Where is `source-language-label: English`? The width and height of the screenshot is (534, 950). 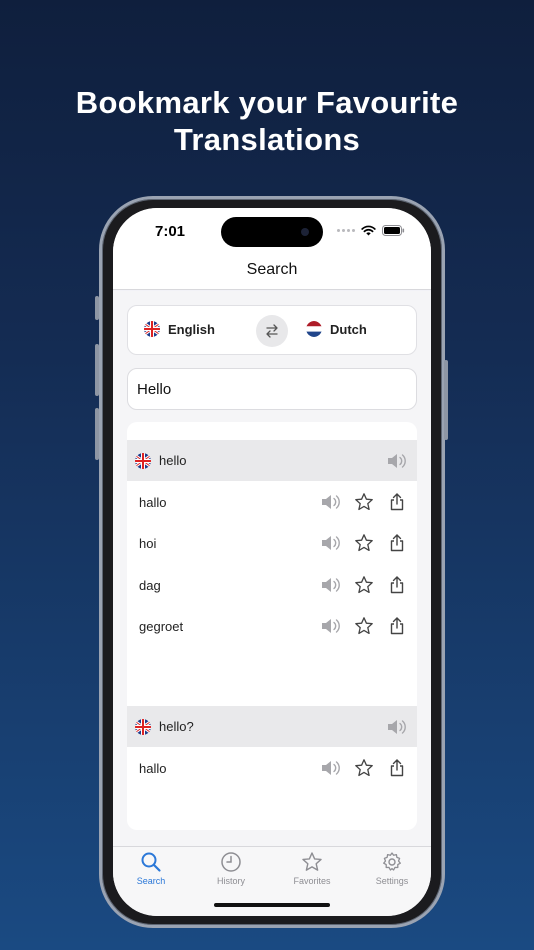 source-language-label: English is located at coordinates (191, 329).